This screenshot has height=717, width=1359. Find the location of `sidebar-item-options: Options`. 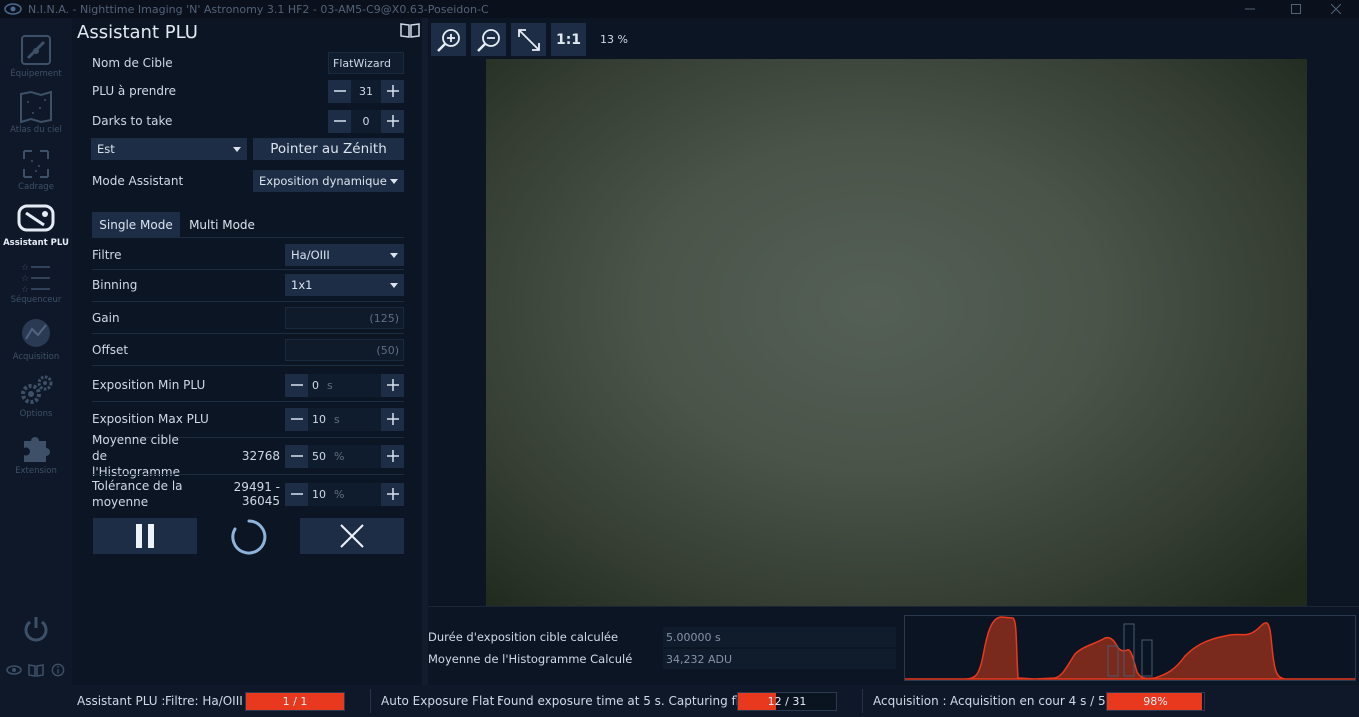

sidebar-item-options: Options is located at coordinates (36, 400).